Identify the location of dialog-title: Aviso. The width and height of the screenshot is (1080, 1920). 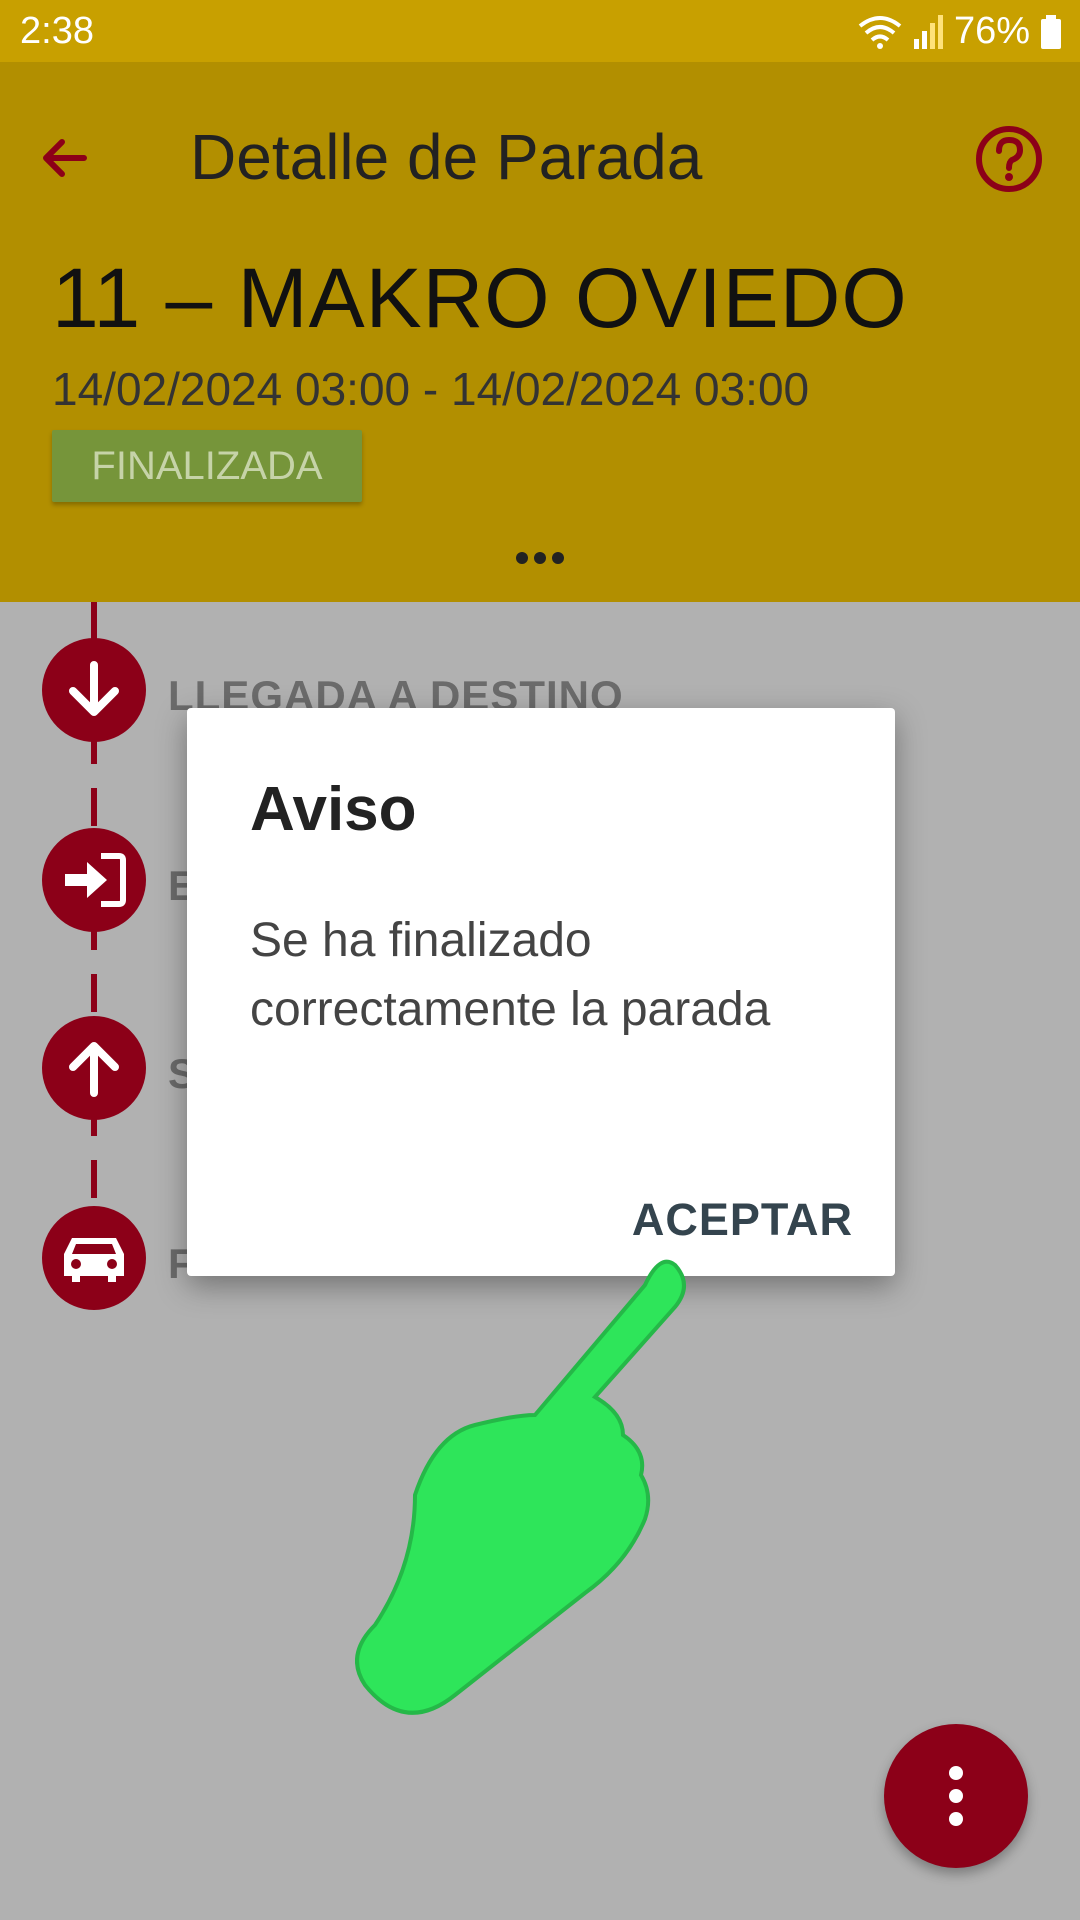
(333, 809).